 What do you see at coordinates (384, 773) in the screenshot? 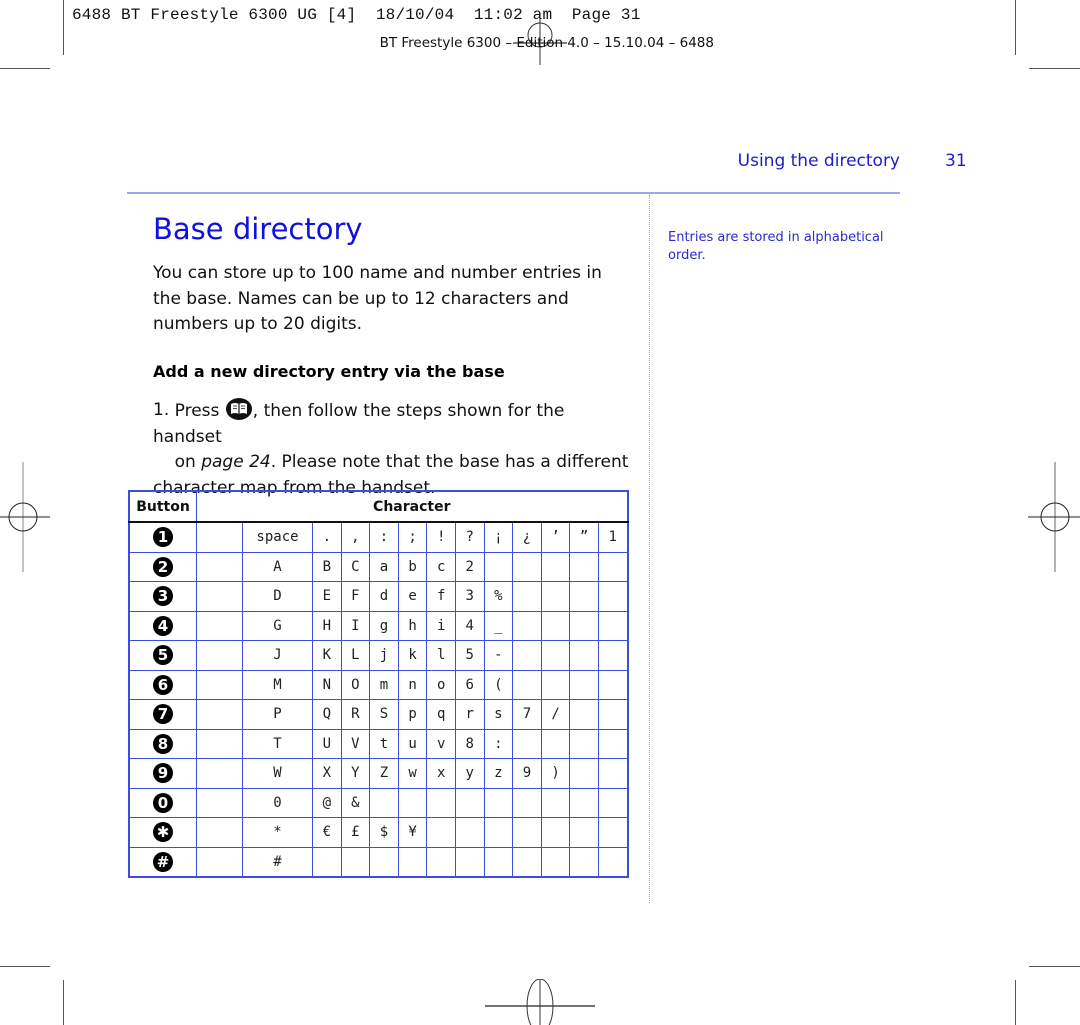
I see `character-cell: Z` at bounding box center [384, 773].